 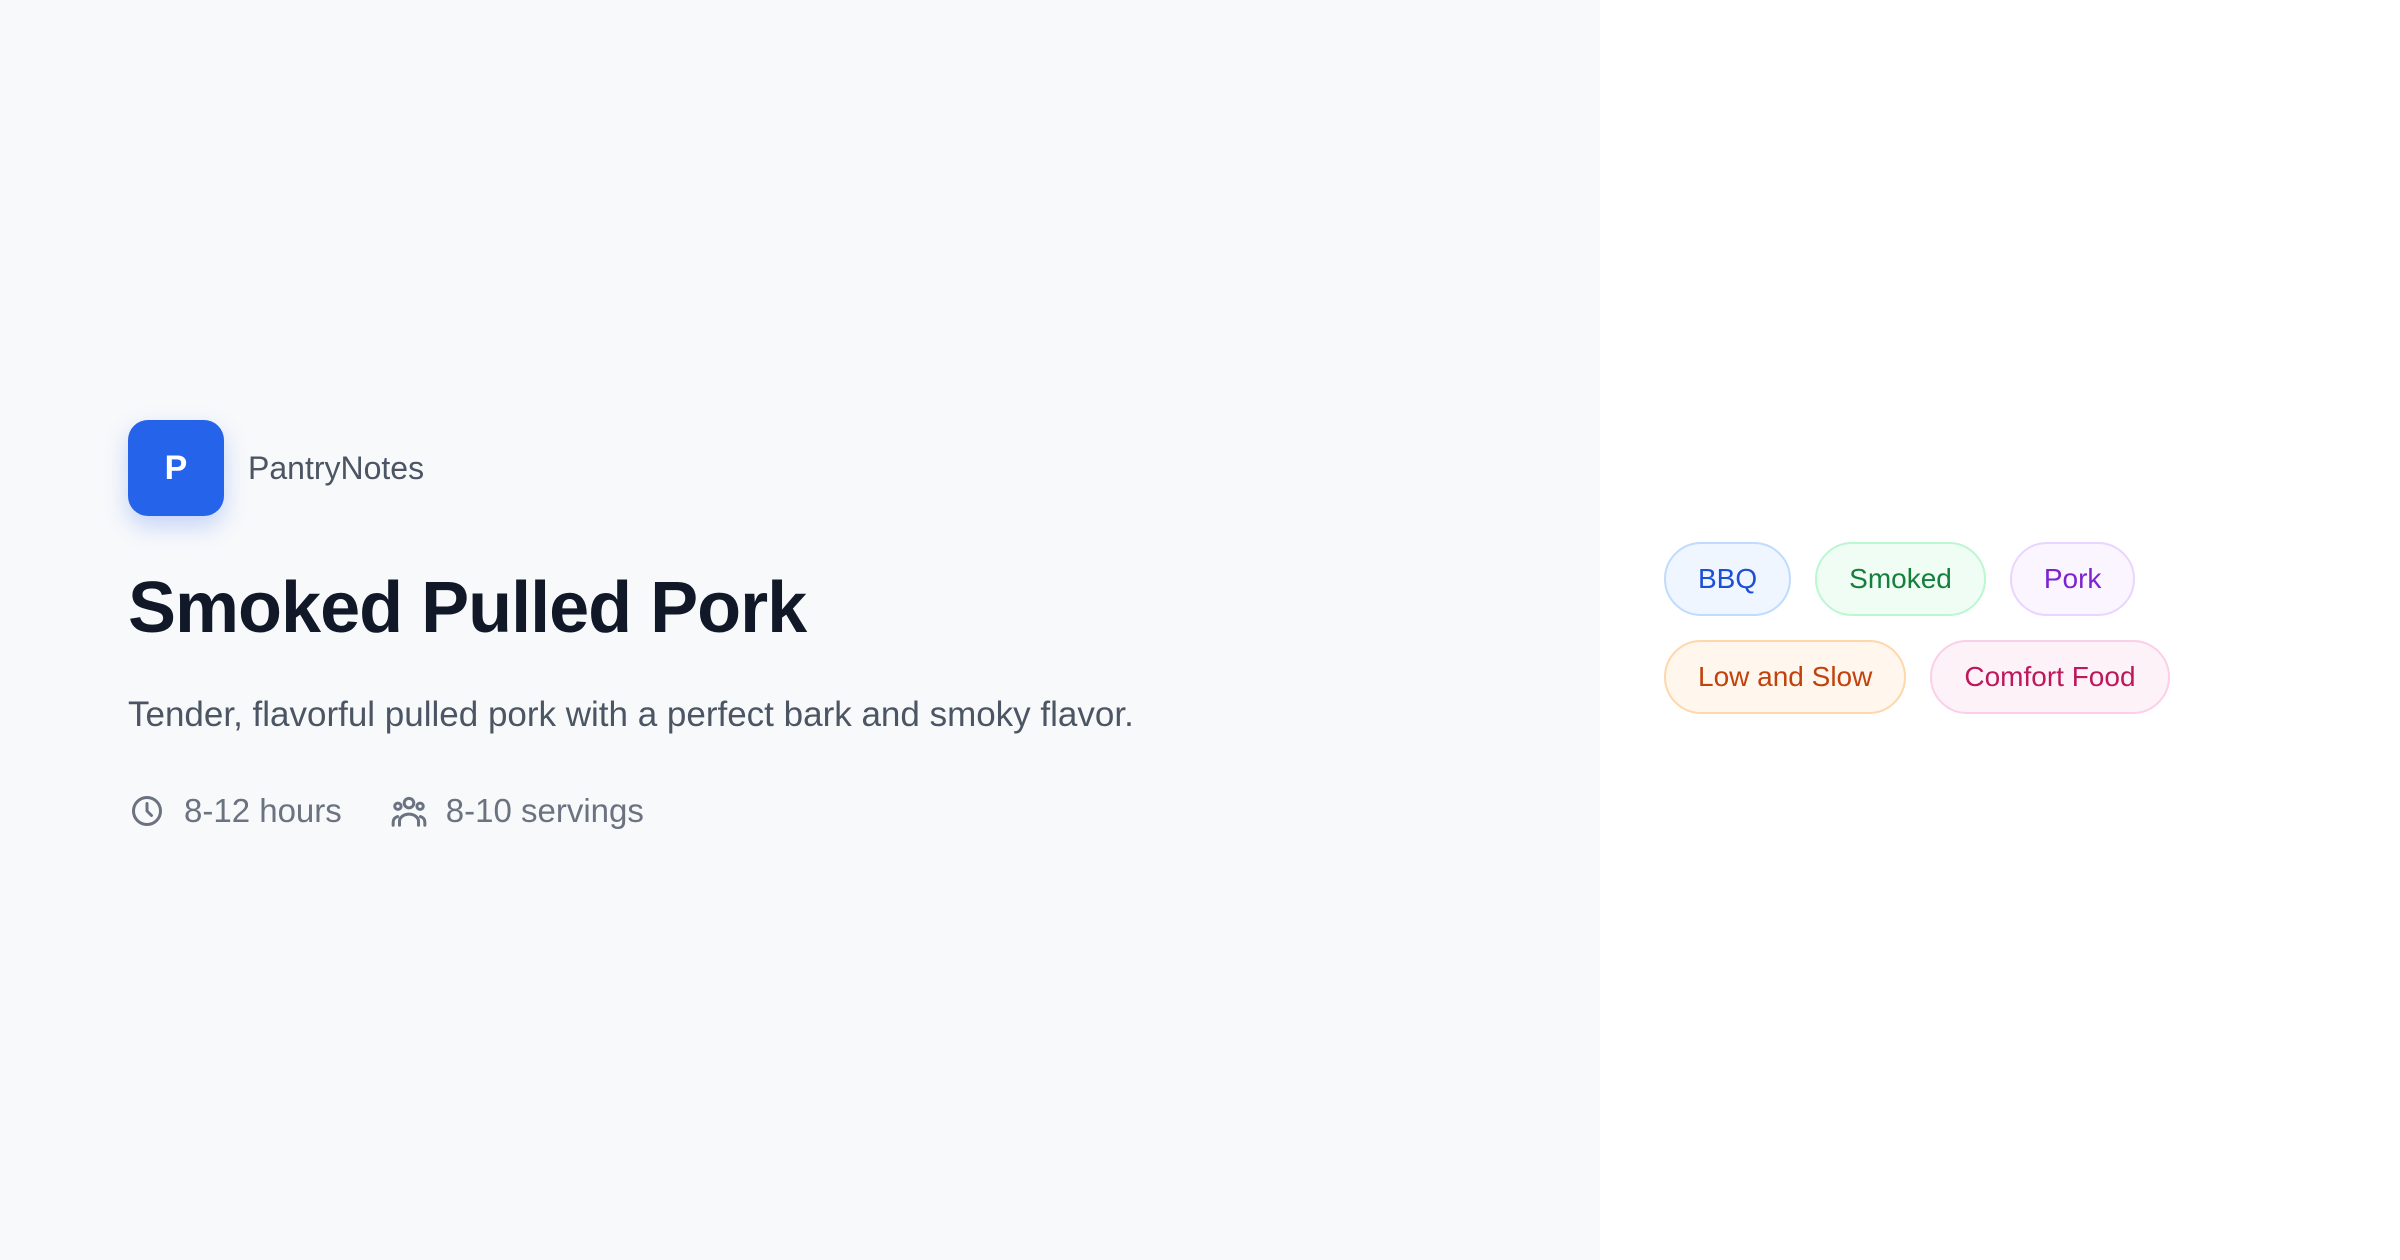 I want to click on tag-bbq: BBQ, so click(x=1728, y=579).